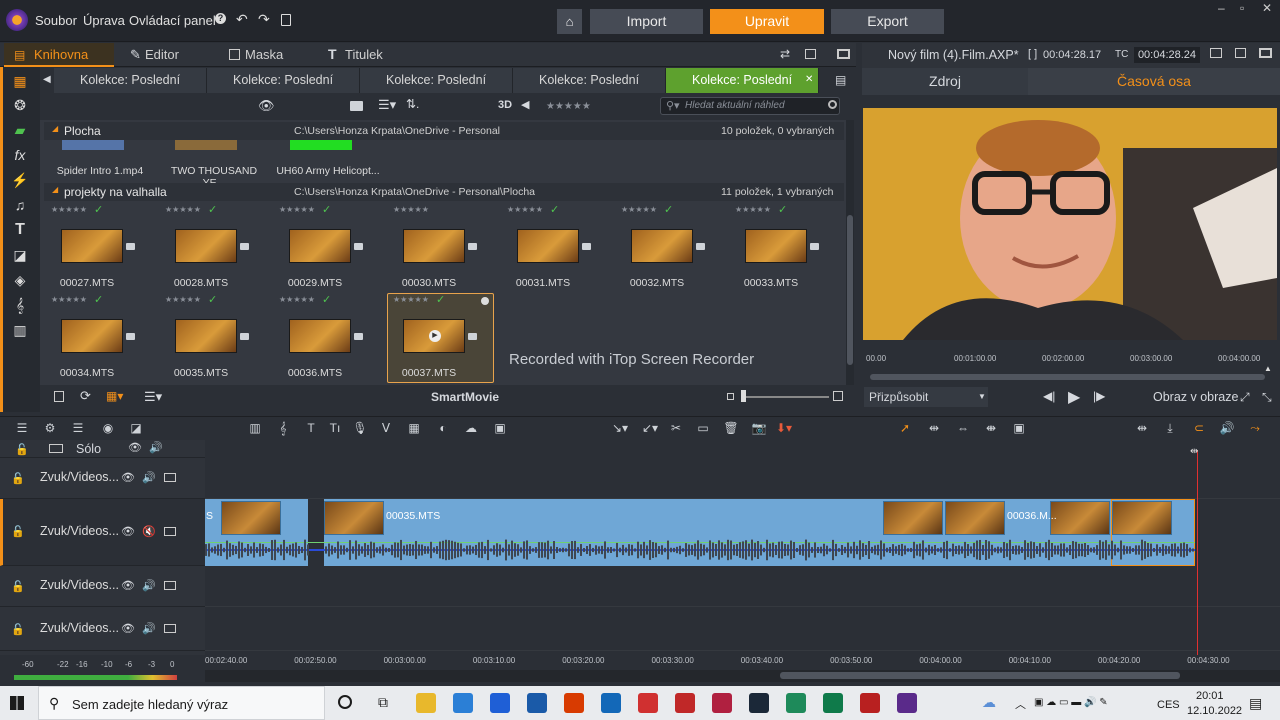 Image resolution: width=1280 pixels, height=720 pixels. I want to click on stop-motion-icon: ☁, so click(471, 428).